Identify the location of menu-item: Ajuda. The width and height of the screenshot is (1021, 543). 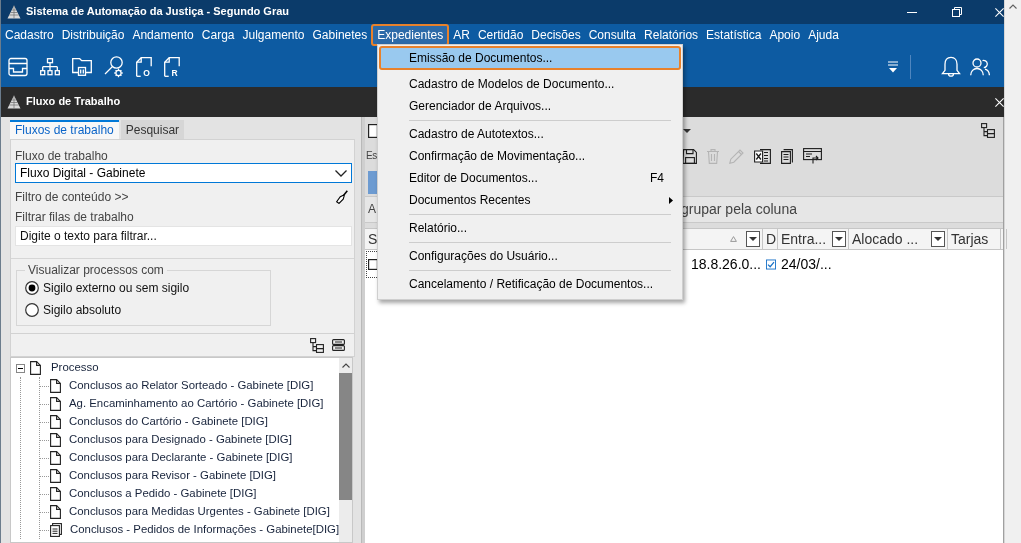
(823, 35).